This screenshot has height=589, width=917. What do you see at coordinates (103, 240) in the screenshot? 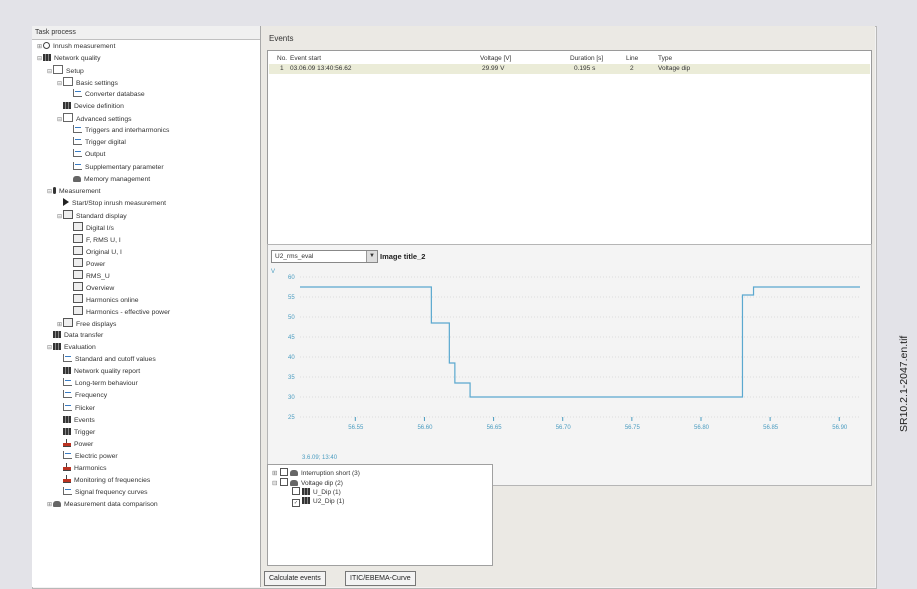
I see `tree-item-label: F, RMS U, I` at bounding box center [103, 240].